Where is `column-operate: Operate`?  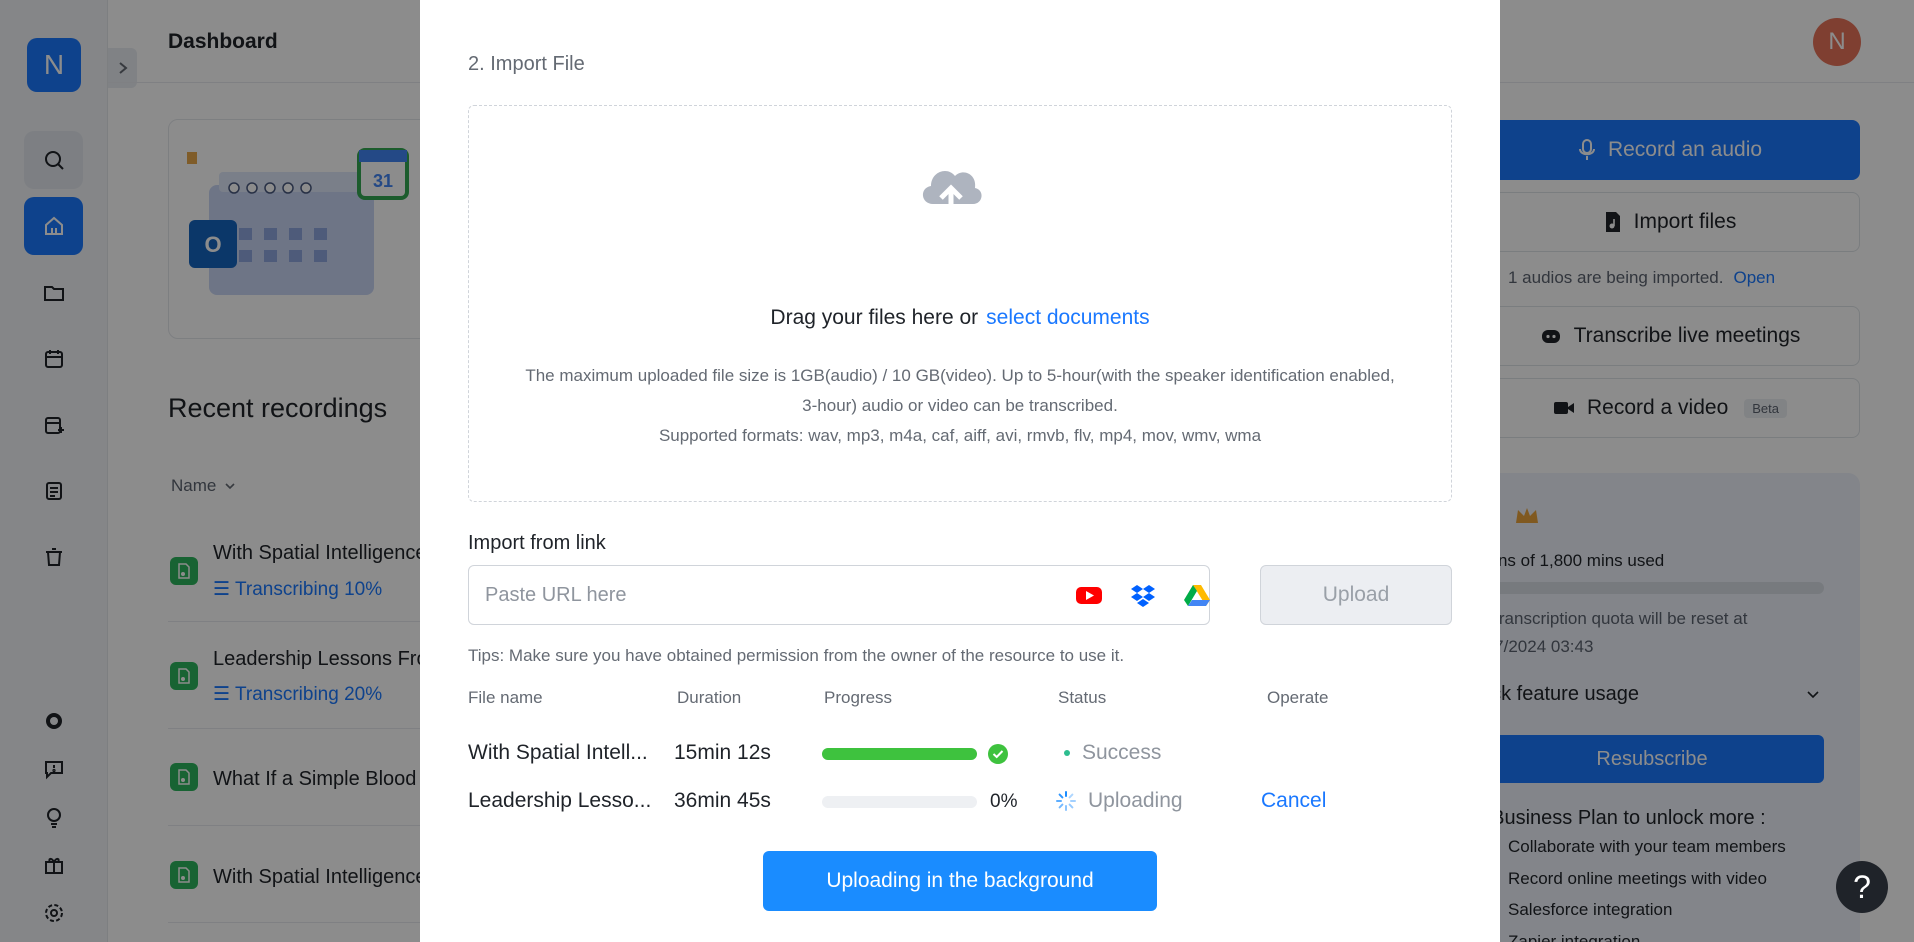 column-operate: Operate is located at coordinates (1298, 697).